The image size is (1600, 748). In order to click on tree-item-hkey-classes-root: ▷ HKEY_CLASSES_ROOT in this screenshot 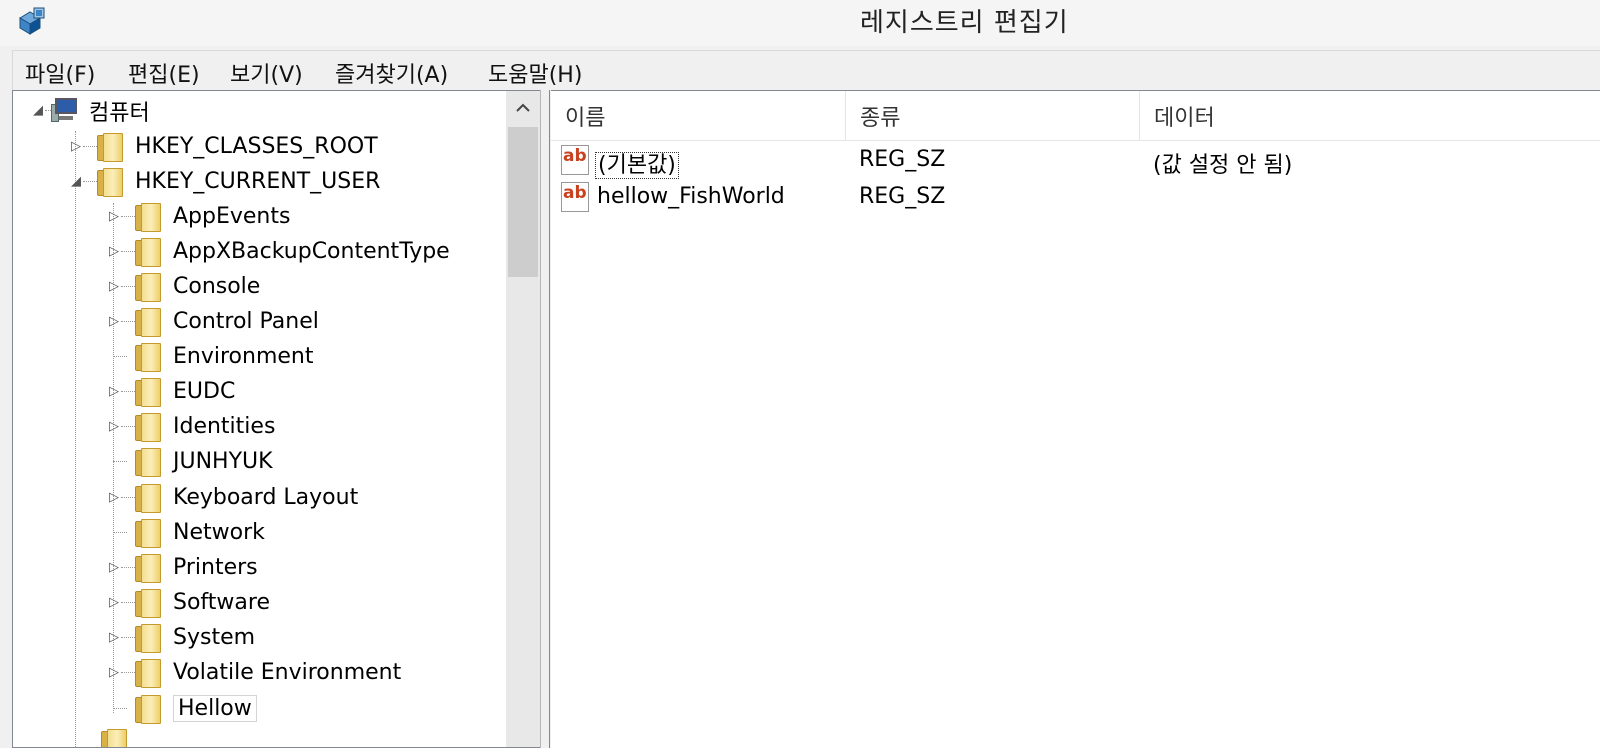, I will do `click(223, 146)`.